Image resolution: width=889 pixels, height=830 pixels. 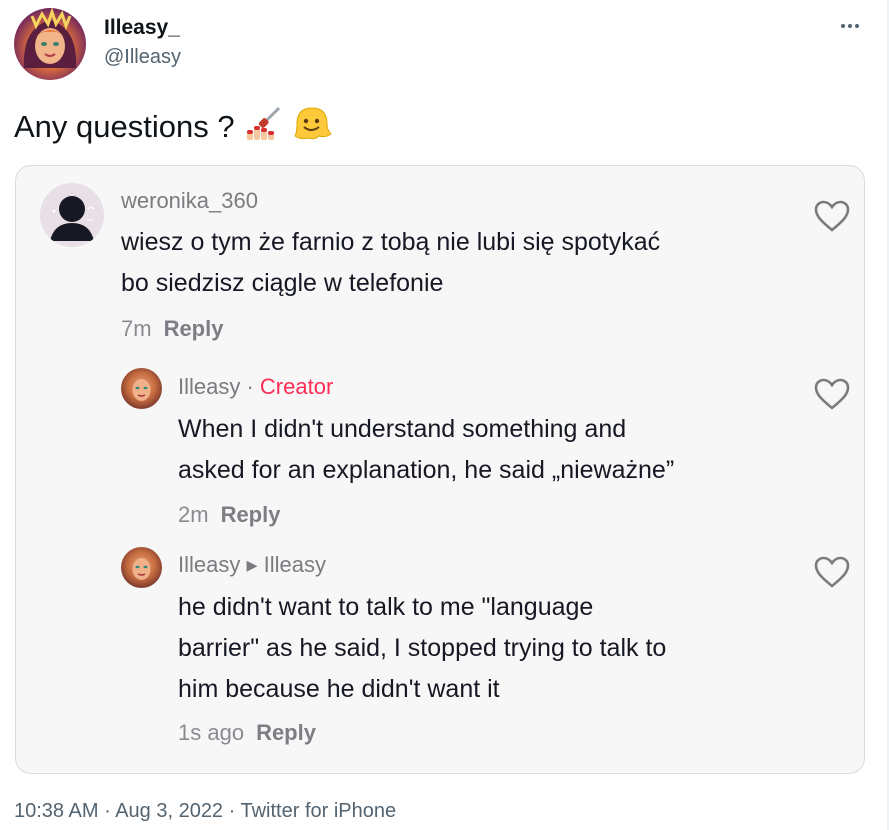 I want to click on tweet-text: Any questions ?, so click(x=173, y=127).